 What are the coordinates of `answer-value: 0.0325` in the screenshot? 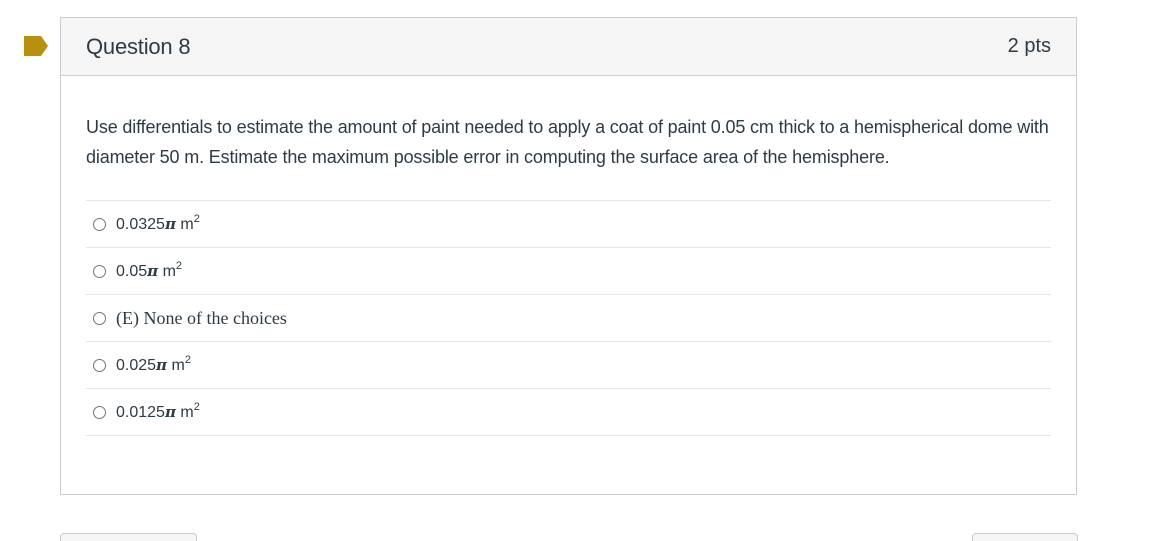 It's located at (140, 224).